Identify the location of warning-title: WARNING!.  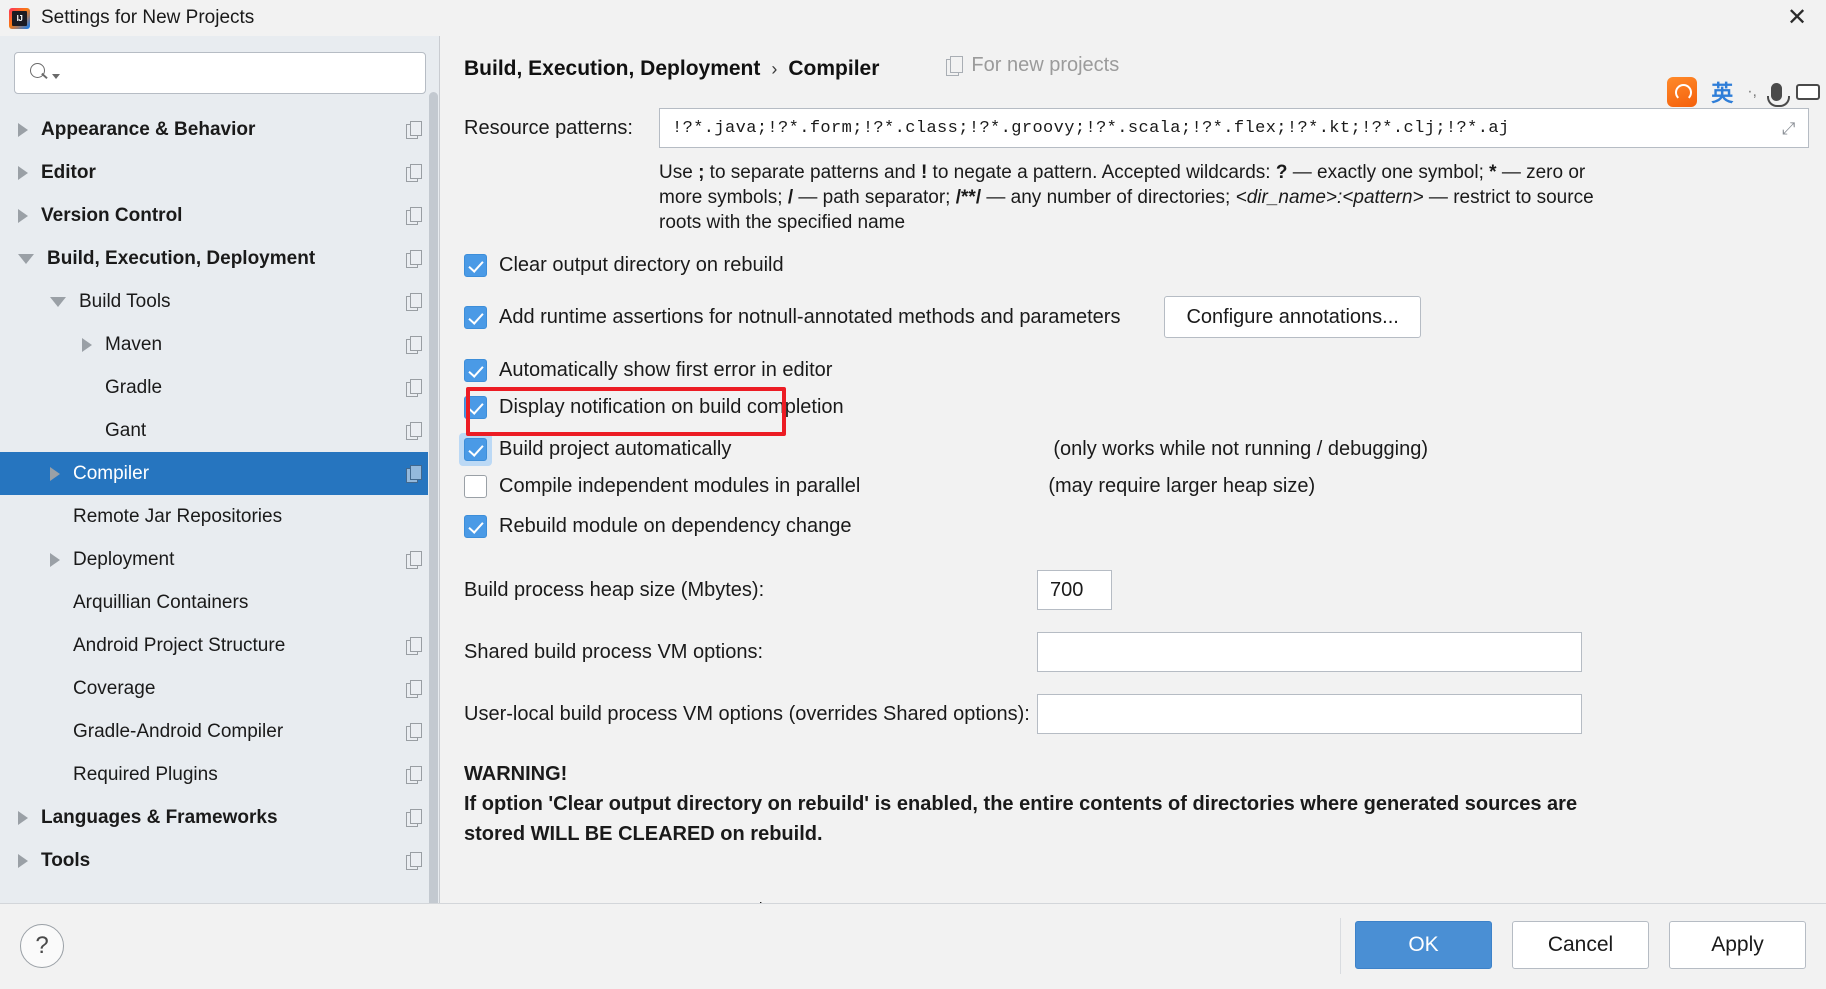
(516, 774).